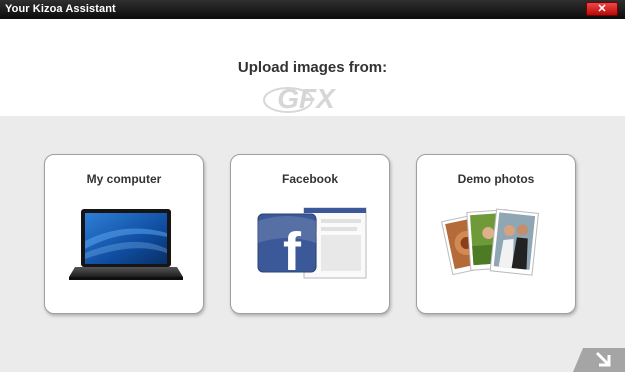  What do you see at coordinates (126, 244) in the screenshot?
I see `laptop-icon` at bounding box center [126, 244].